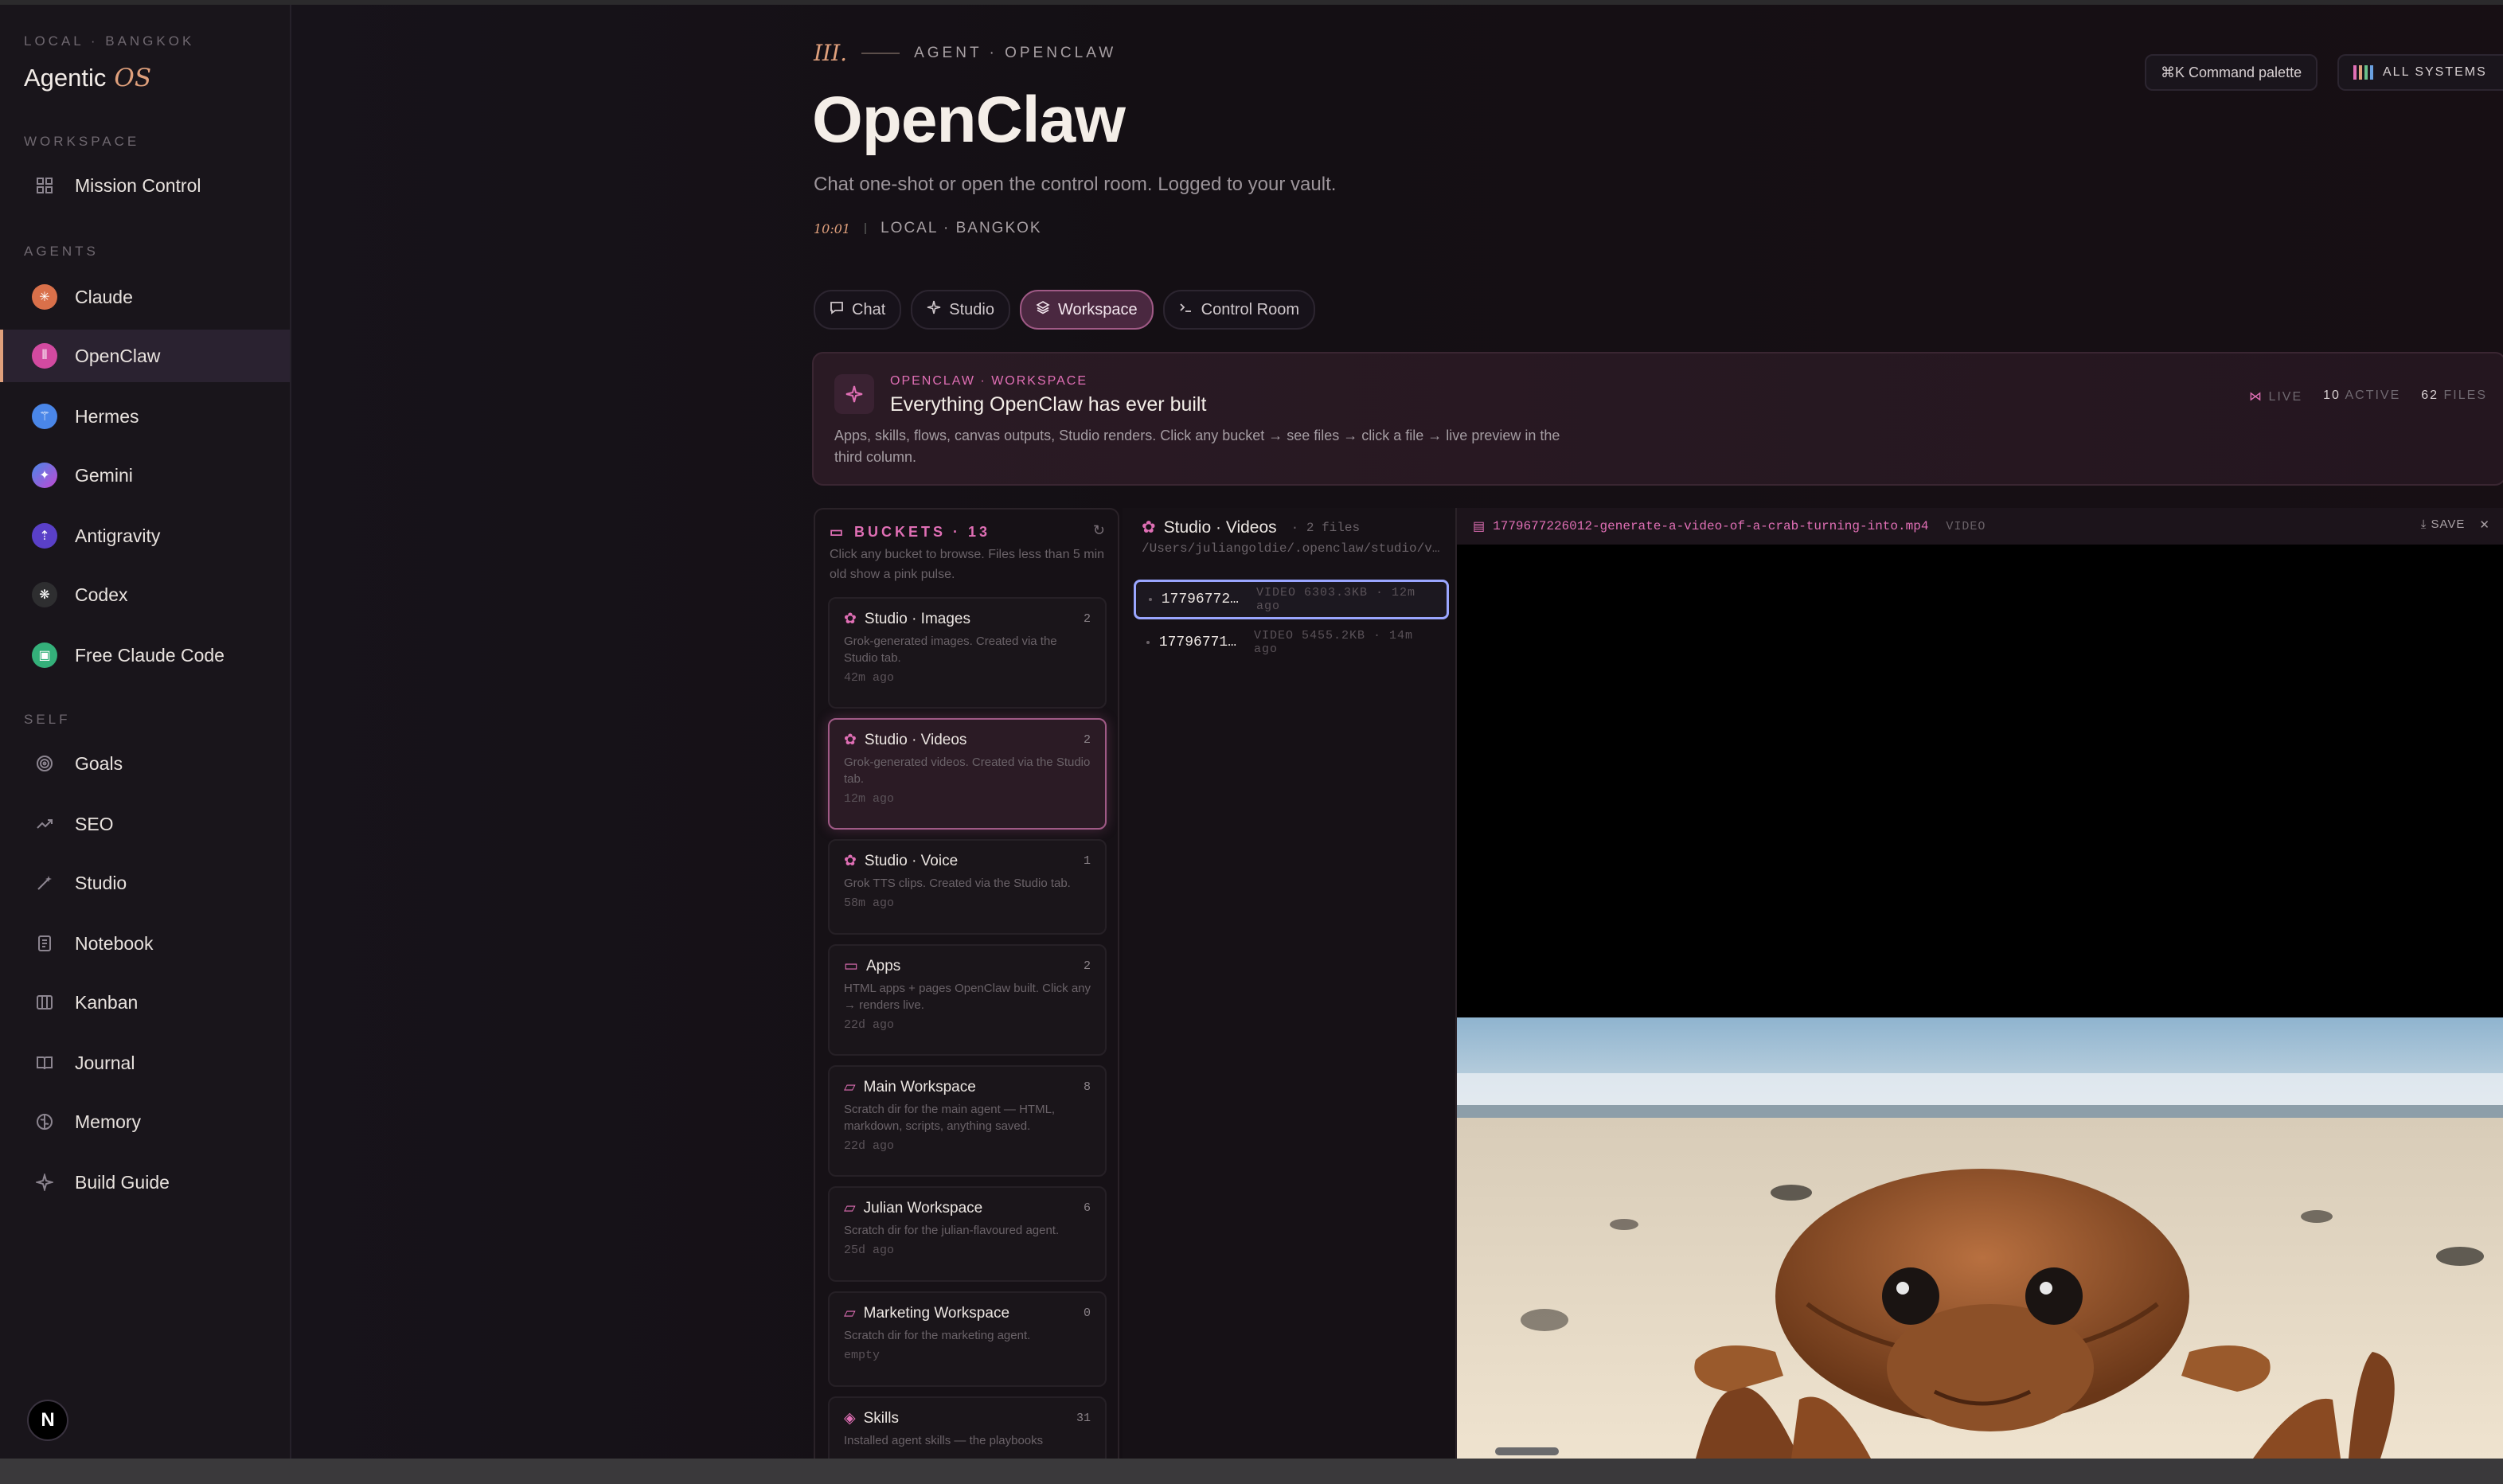 Image resolution: width=2503 pixels, height=1484 pixels. Describe the element at coordinates (961, 228) in the screenshot. I see `location-label: LOCAL · BANGKOK` at that location.